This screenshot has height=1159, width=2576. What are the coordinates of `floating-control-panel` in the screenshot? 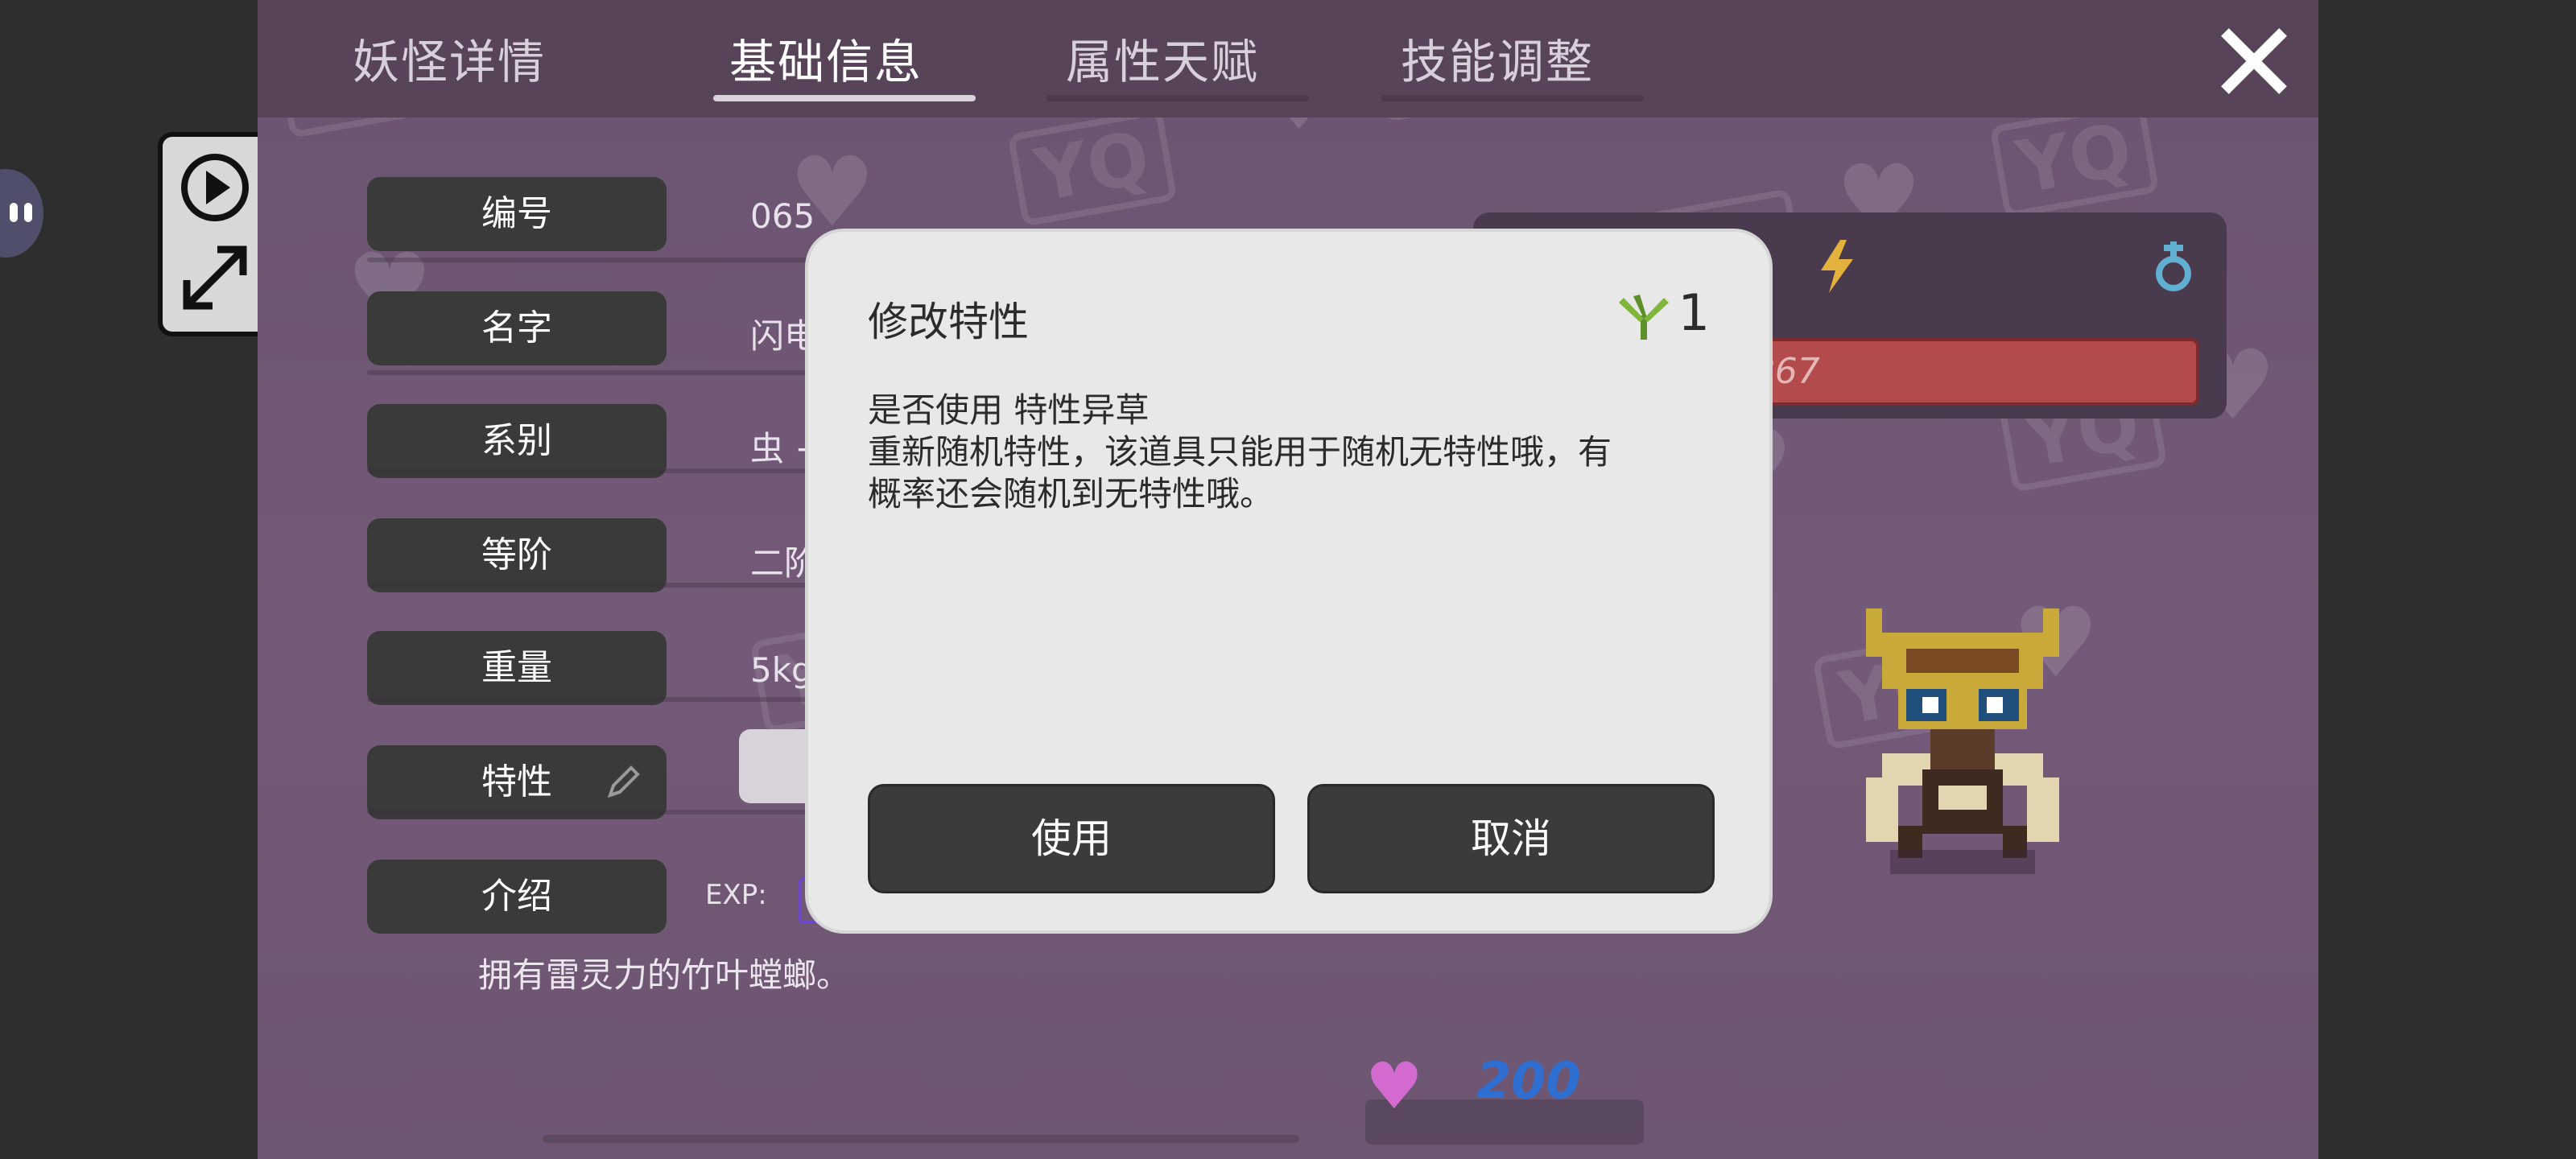 It's located at (215, 234).